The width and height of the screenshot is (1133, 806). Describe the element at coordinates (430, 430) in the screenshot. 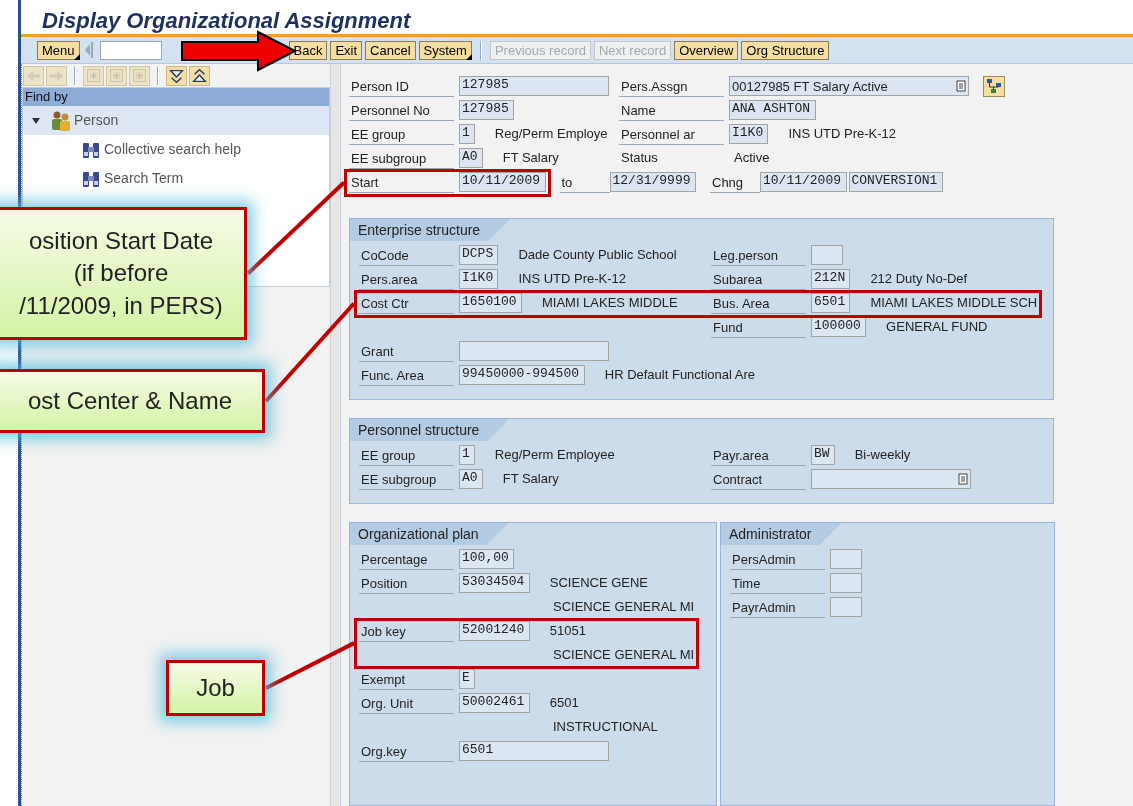

I see `section-title: Personnel structure` at that location.